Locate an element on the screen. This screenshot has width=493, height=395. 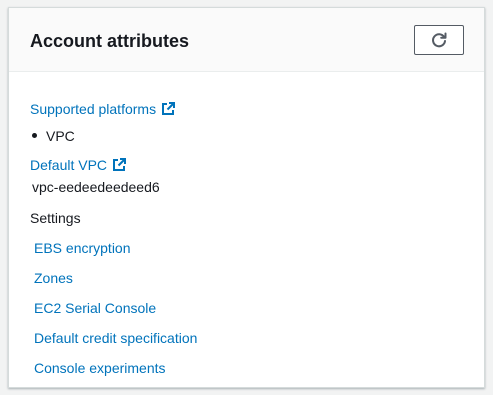
default-vpc-label: Default VPC is located at coordinates (69, 165).